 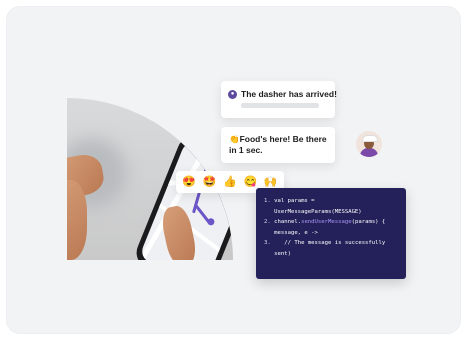 What do you see at coordinates (296, 232) in the screenshot?
I see `code-line: message, e ->` at bounding box center [296, 232].